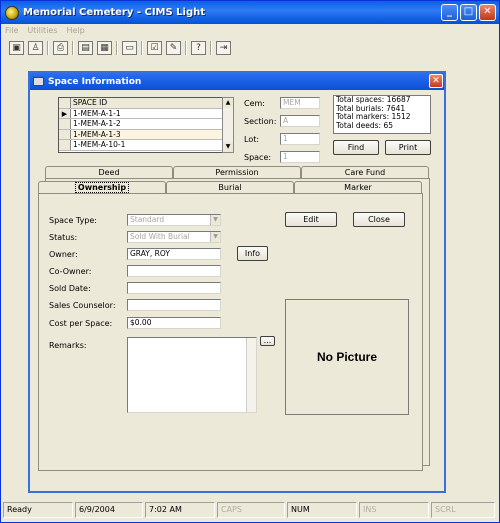 This screenshot has height=523, width=500. Describe the element at coordinates (174, 254) in the screenshot. I see `owner-field: GRAY, ROY` at that location.